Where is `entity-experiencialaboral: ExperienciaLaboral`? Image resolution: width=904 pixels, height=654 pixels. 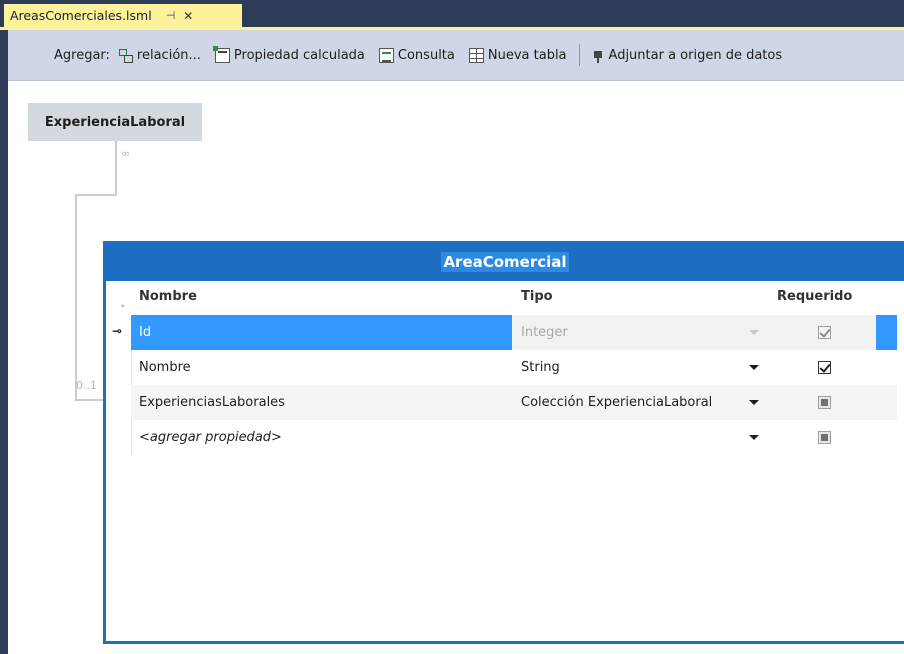 entity-experiencialaboral: ExperienciaLaboral is located at coordinates (115, 122).